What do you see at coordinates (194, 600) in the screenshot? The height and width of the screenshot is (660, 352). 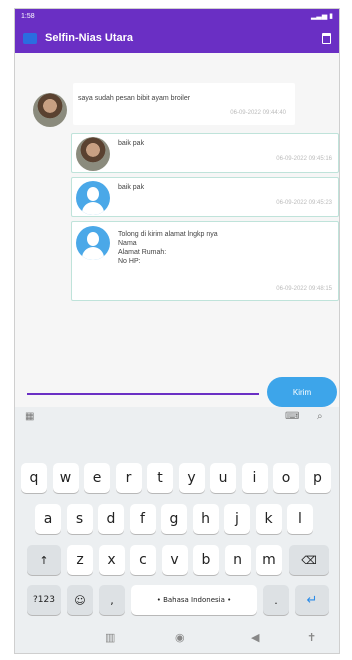 I see `space-key: • Bahasa Indonesia •` at bounding box center [194, 600].